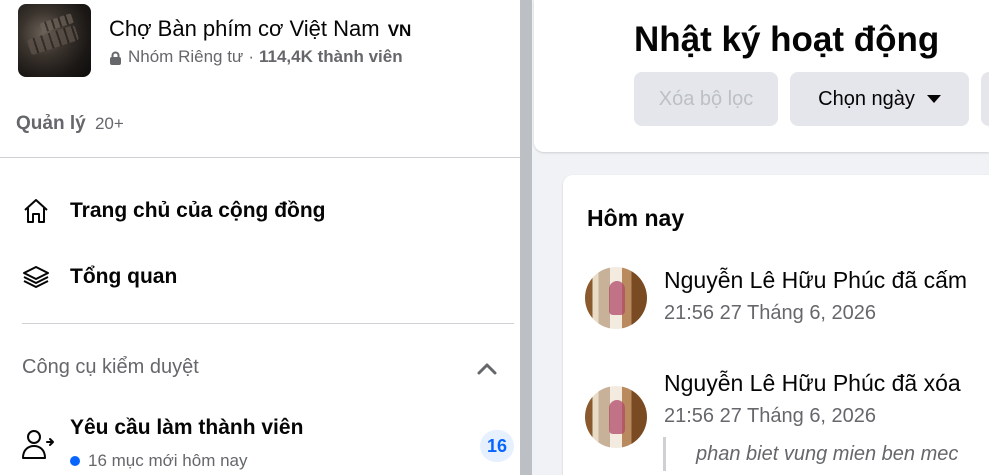 The height and width of the screenshot is (475, 989). Describe the element at coordinates (399, 30) in the screenshot. I see `country-code: VN` at that location.